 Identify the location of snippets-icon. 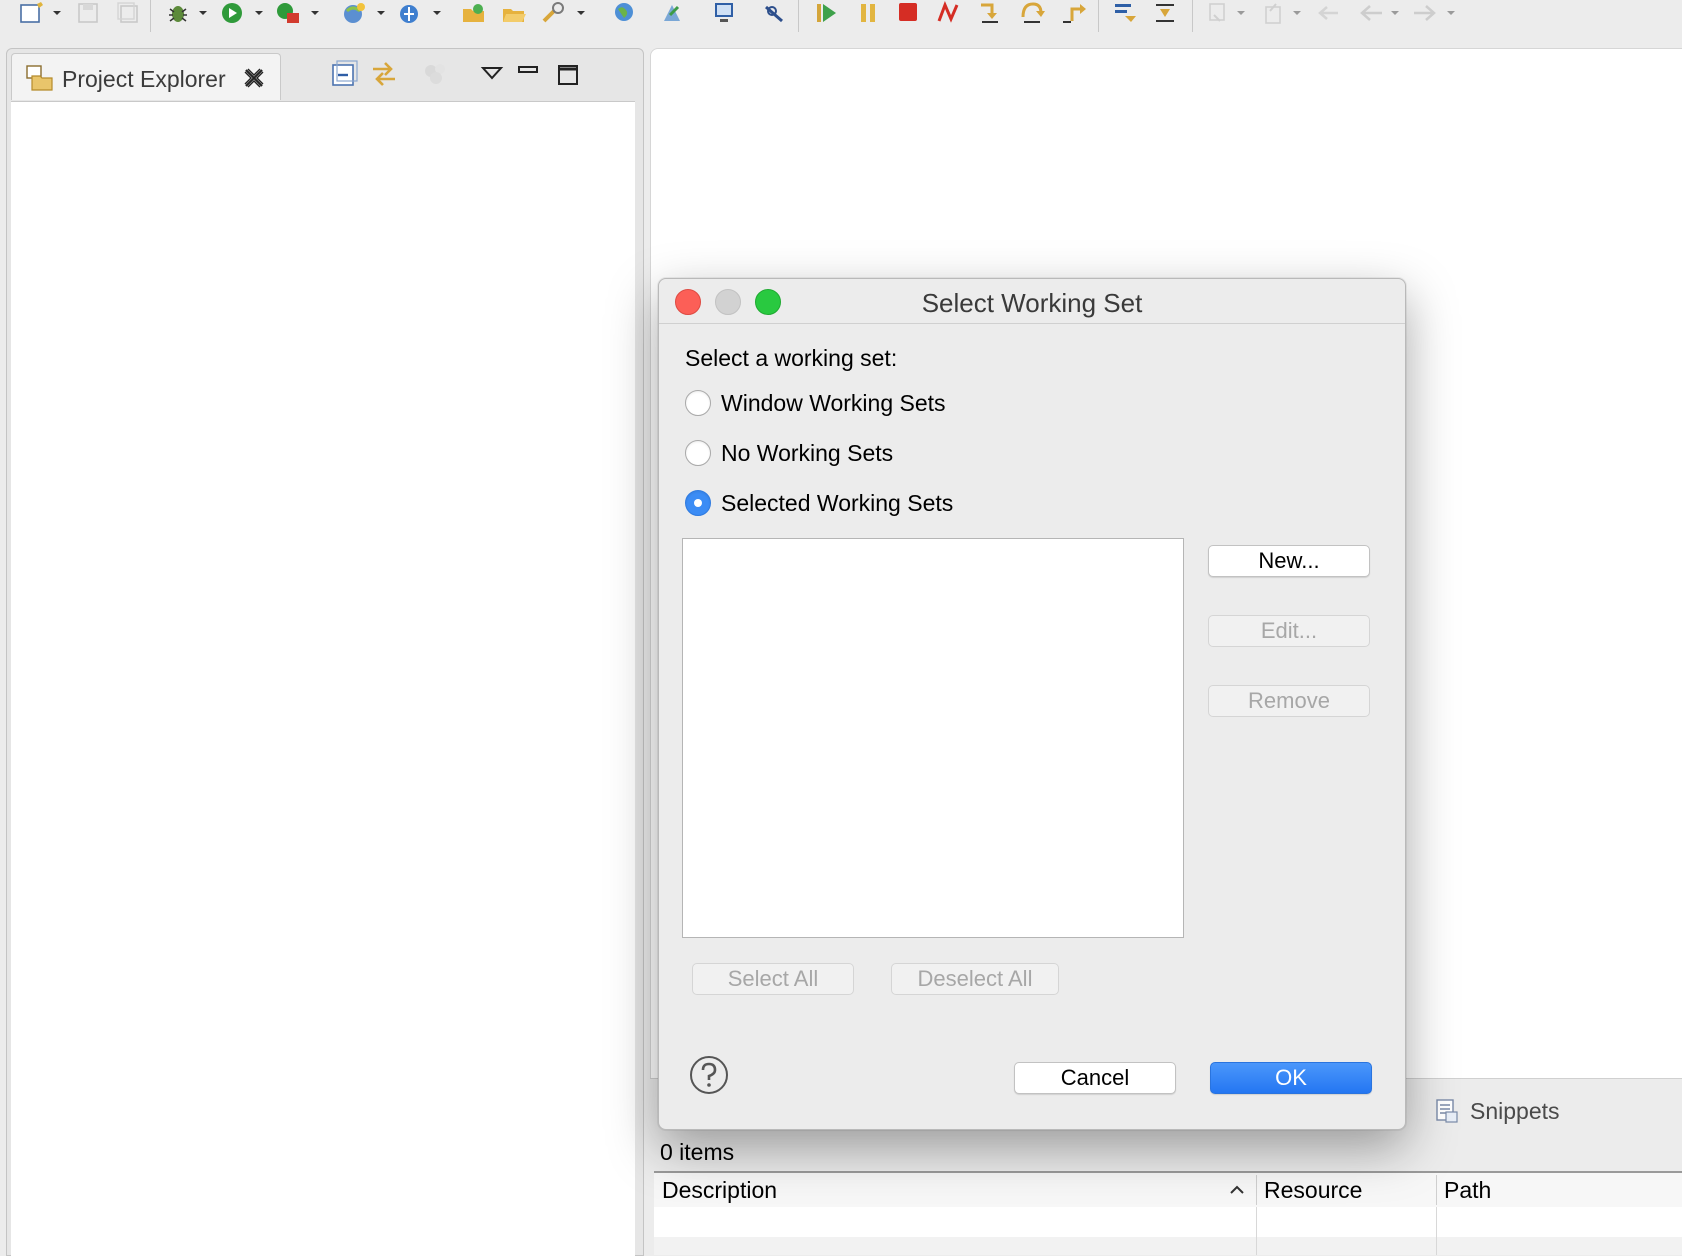
(1447, 1111).